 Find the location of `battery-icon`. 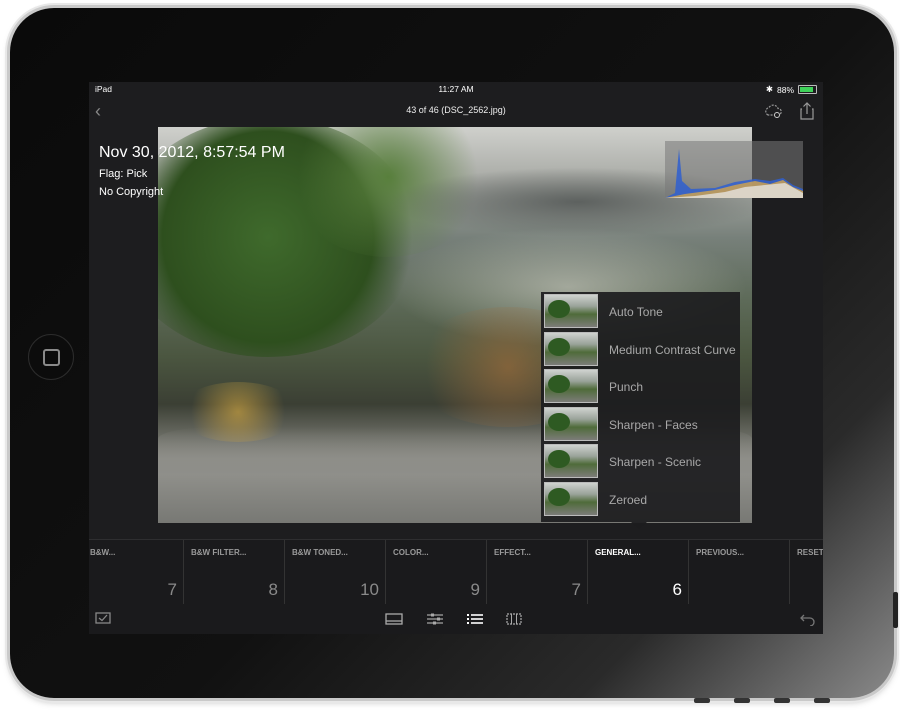

battery-icon is located at coordinates (807, 89).